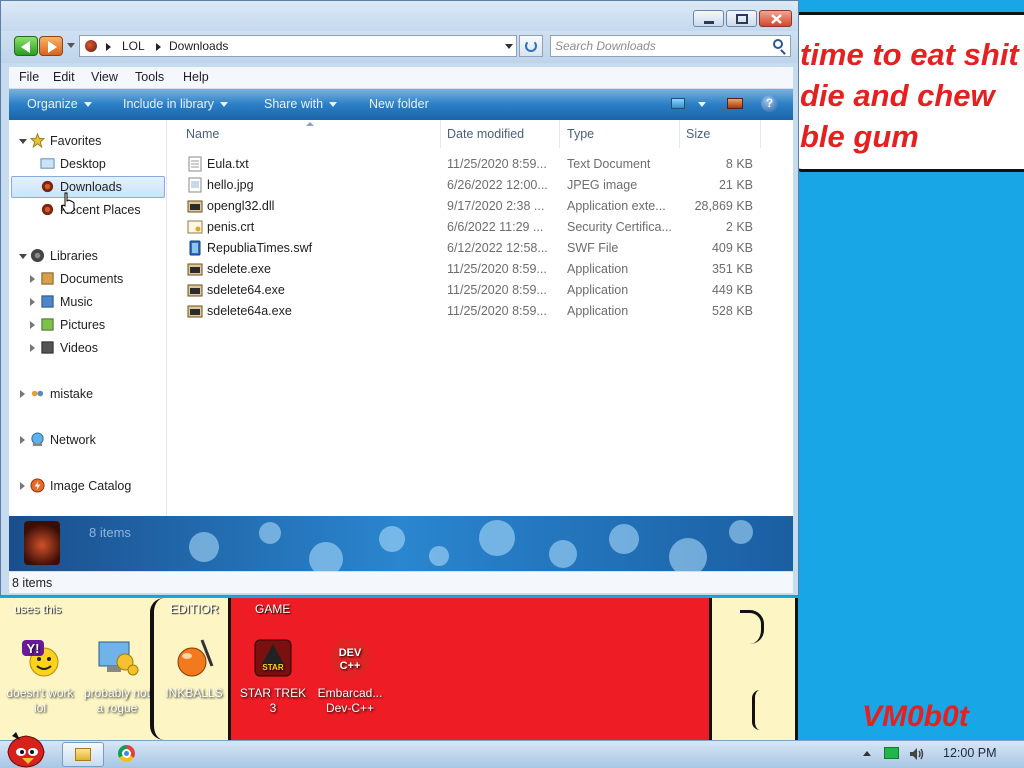 This screenshot has width=1024, height=768. What do you see at coordinates (698, 134) in the screenshot?
I see `column-header-size: Size` at bounding box center [698, 134].